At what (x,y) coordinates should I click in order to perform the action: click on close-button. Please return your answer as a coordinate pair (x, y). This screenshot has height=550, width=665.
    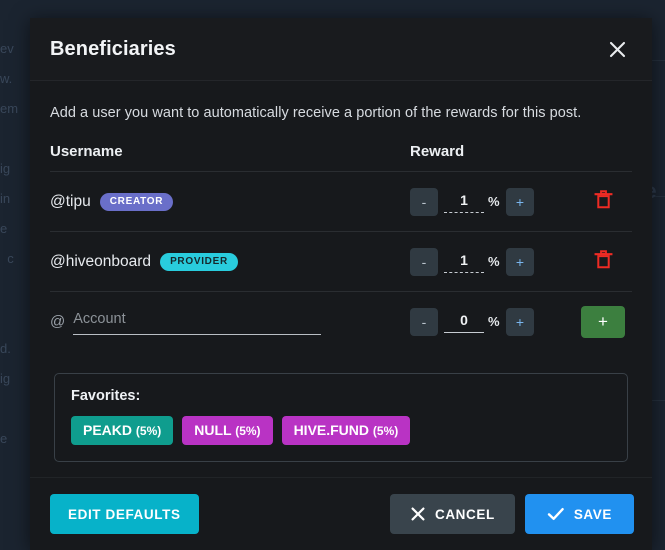
    Looking at the image, I should click on (617, 49).